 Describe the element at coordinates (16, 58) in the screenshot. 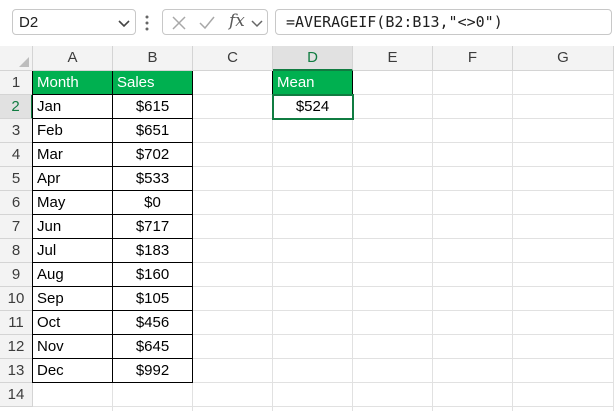

I see `select-all-button` at that location.